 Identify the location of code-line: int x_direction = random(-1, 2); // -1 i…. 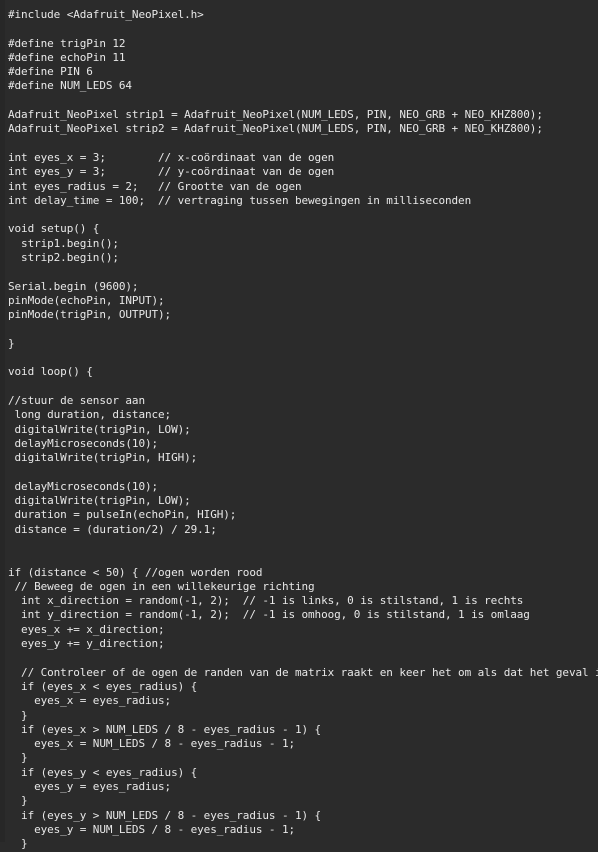
(266, 601).